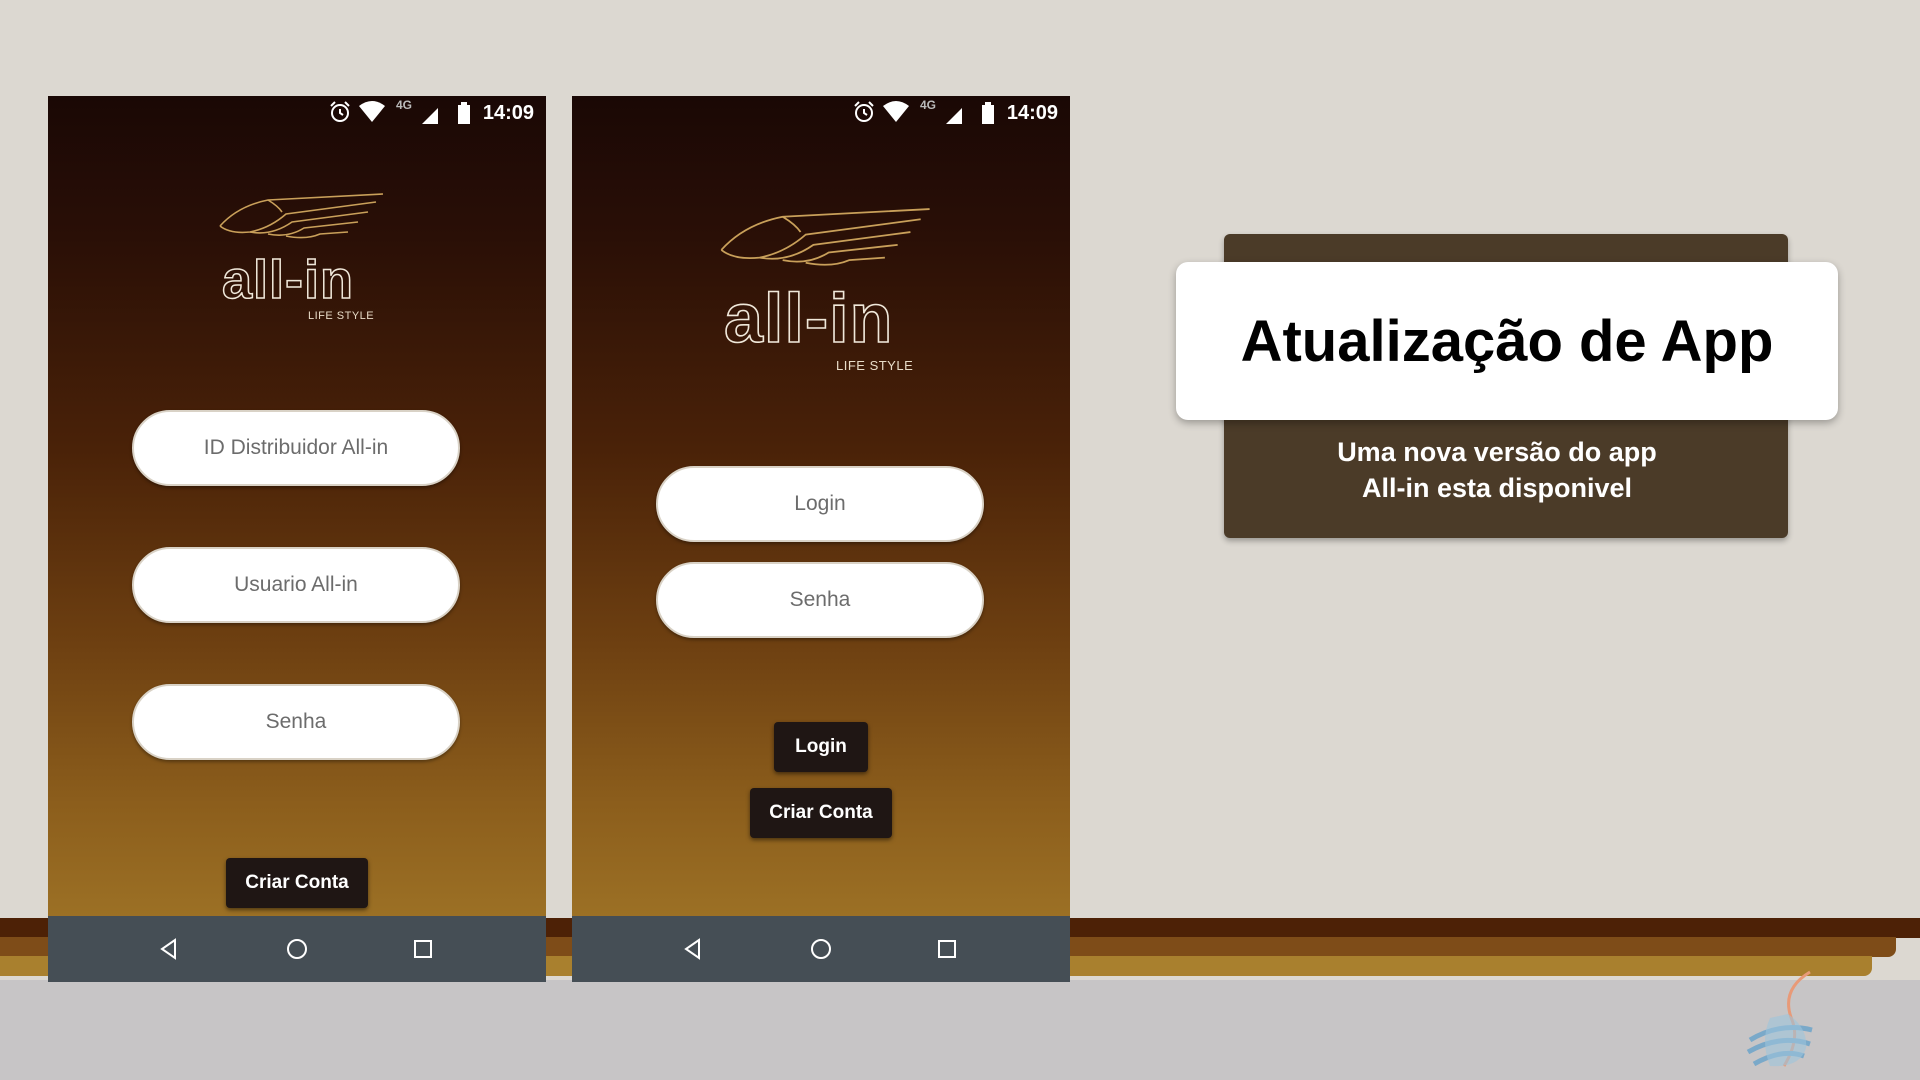 The width and height of the screenshot is (1920, 1080). What do you see at coordinates (820, 504) in the screenshot?
I see `login-field: Login` at bounding box center [820, 504].